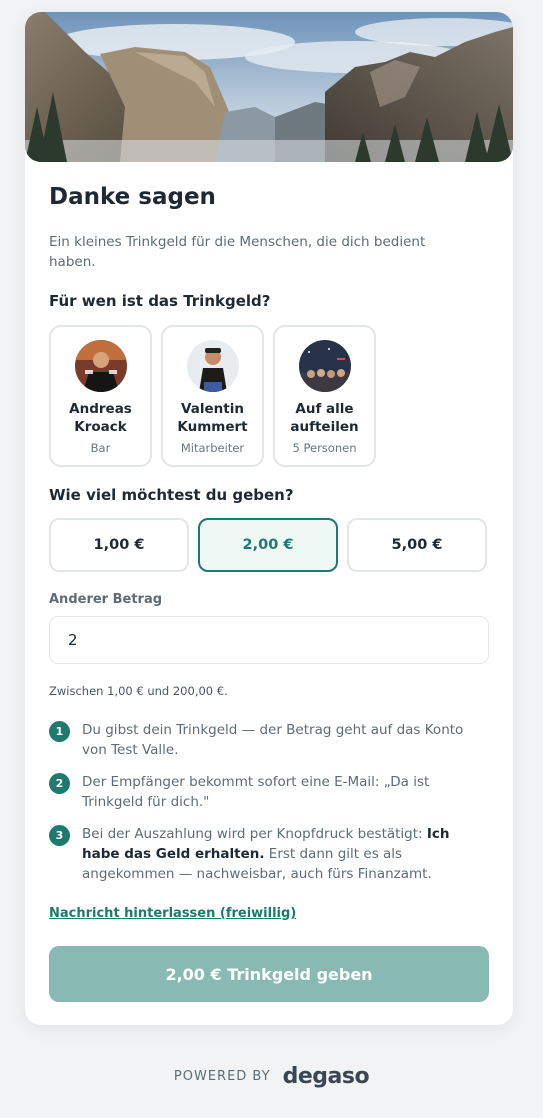 The width and height of the screenshot is (543, 1118). I want to click on amount-range-hint: Zwischen 1,00 € und 200,00 €., so click(138, 691).